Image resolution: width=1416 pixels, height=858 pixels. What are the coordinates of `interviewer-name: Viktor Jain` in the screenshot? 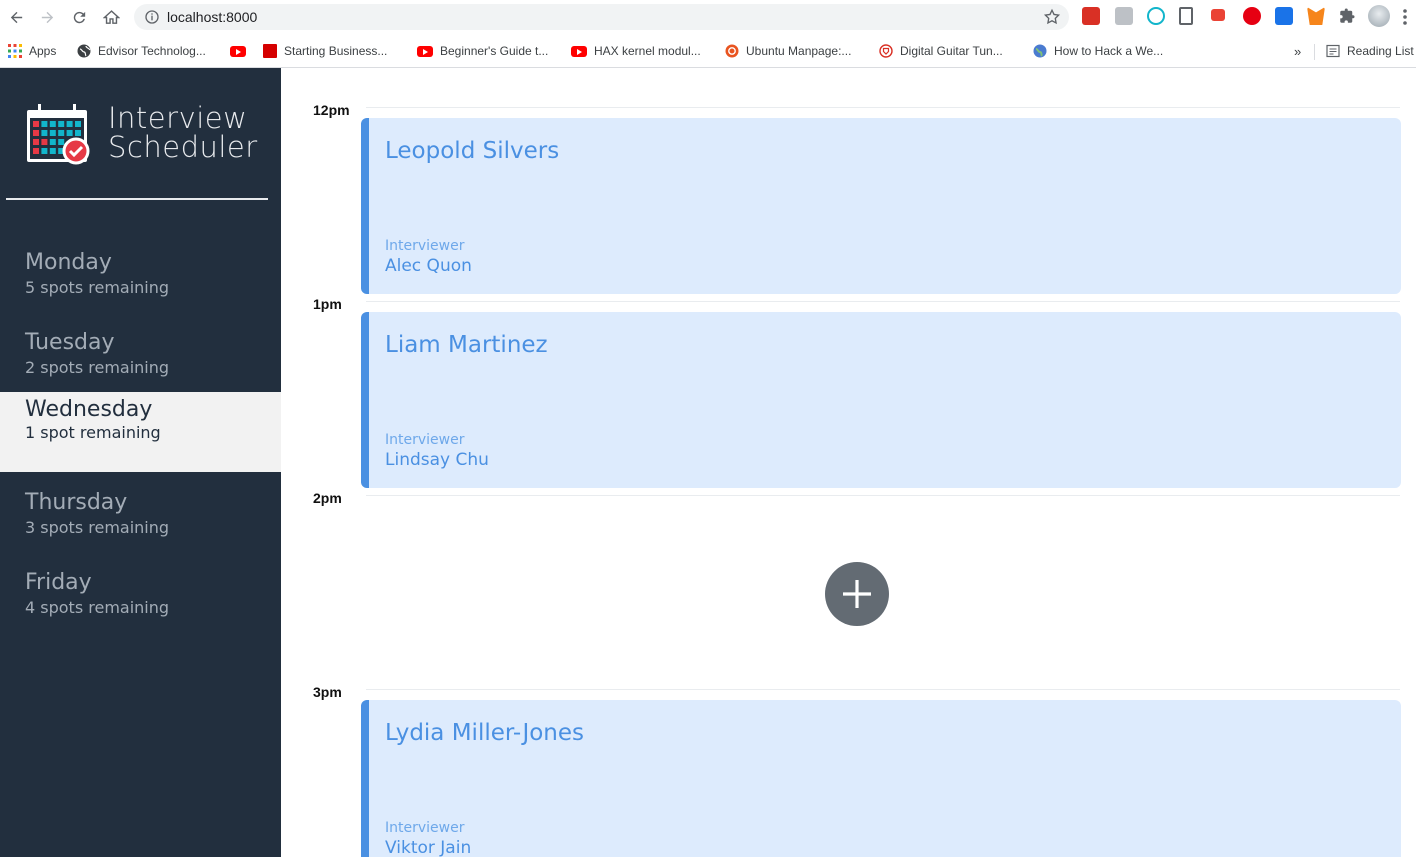 It's located at (428, 848).